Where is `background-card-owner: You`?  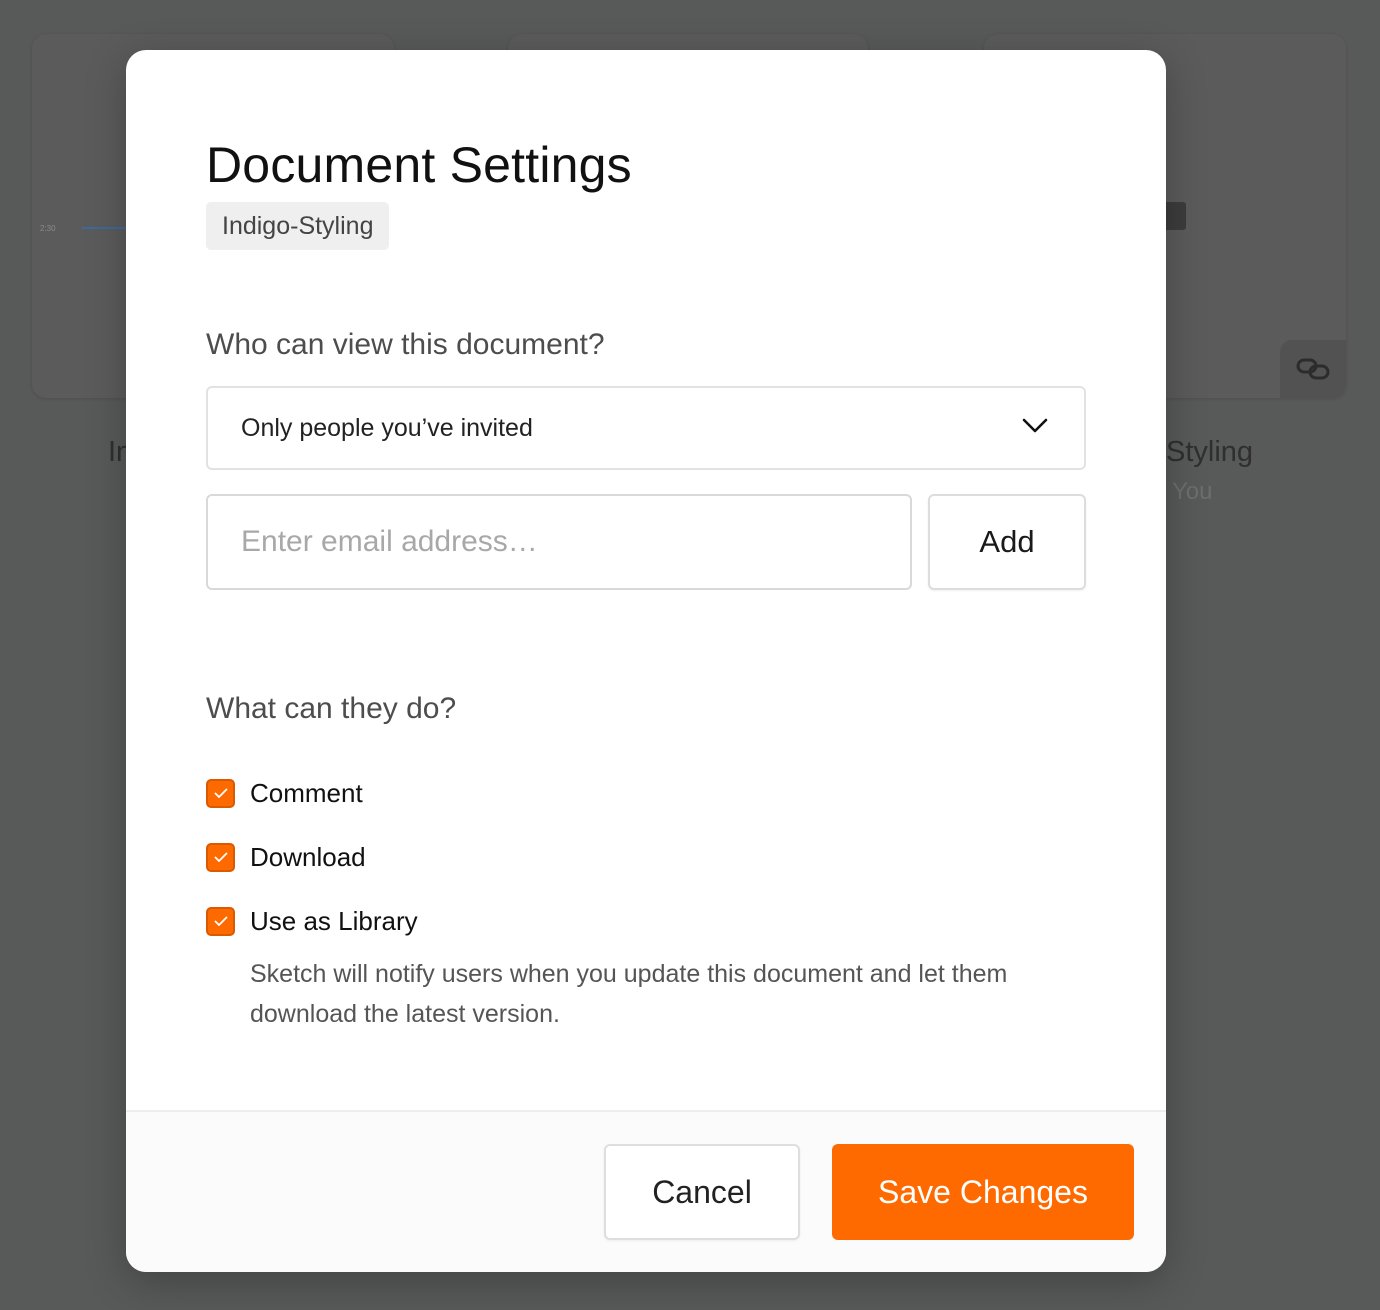
background-card-owner: You is located at coordinates (1192, 491).